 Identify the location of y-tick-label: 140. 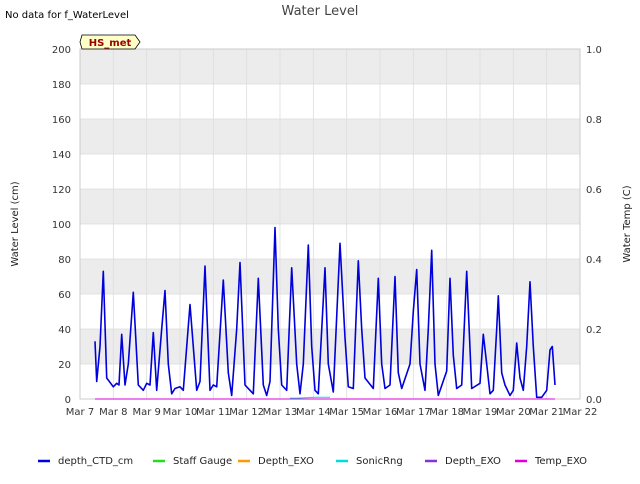
(61, 155).